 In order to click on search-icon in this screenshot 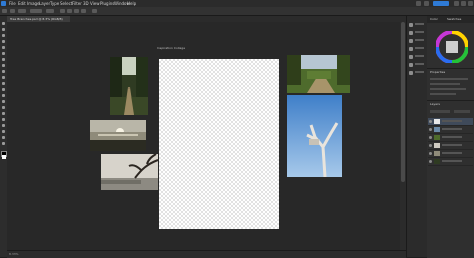, I will do `click(418, 3)`.